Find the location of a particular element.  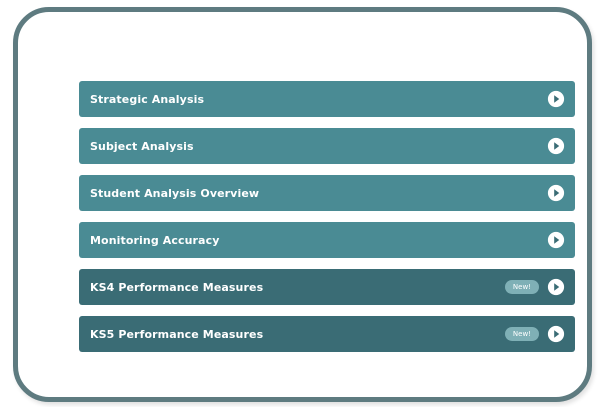

menu-item-label: KS4 Performance Measures is located at coordinates (177, 287).